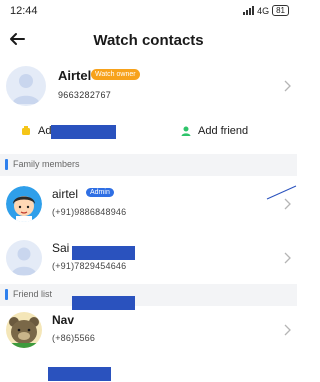 This screenshot has height=382, width=320. Describe the element at coordinates (223, 131) in the screenshot. I see `add-friend-label: Add friend` at that location.